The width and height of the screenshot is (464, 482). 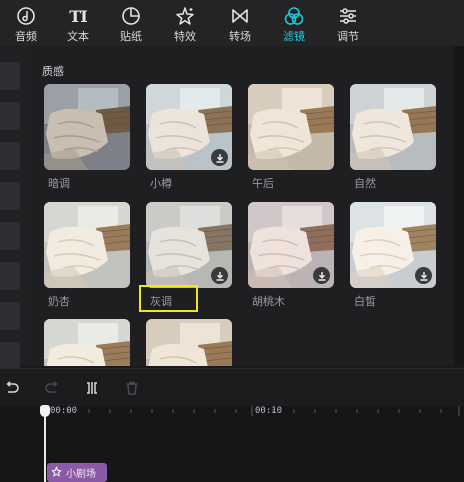 What do you see at coordinates (240, 16) in the screenshot?
I see `transition-bowtie-icon` at bounding box center [240, 16].